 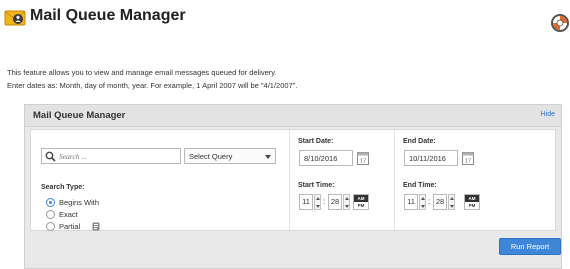 I want to click on radio-label: Partial, so click(x=70, y=226).